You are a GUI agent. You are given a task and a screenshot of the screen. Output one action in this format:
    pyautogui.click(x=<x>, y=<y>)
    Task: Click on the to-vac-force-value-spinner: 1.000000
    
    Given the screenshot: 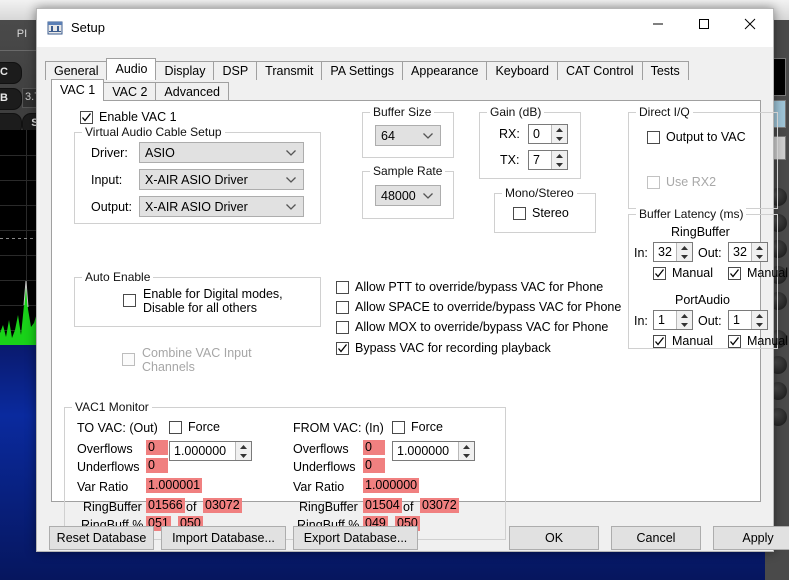 What is the action you would take?
    pyautogui.click(x=210, y=451)
    